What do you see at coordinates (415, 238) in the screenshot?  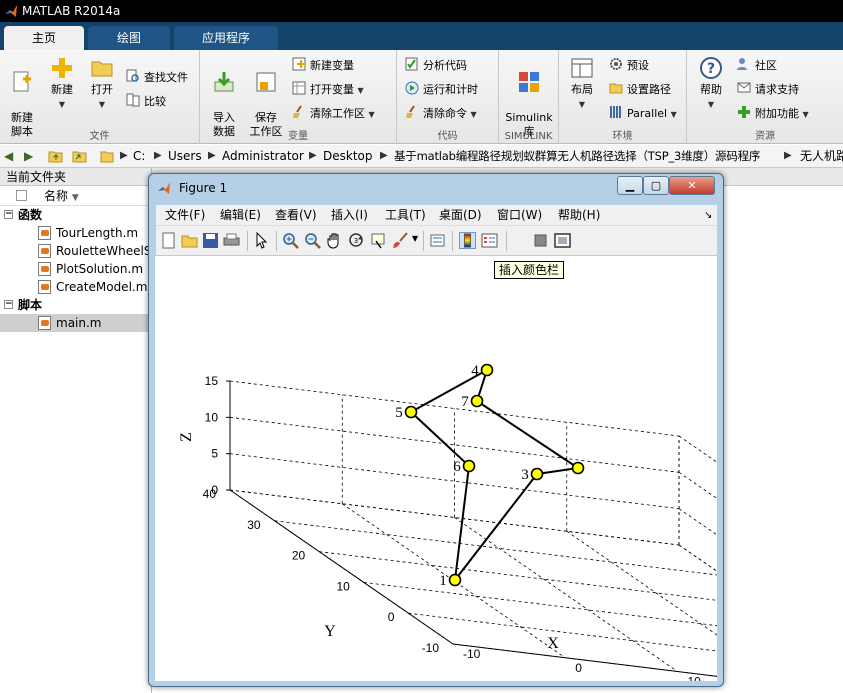 I see `brush-dropdown-icon: ▼` at bounding box center [415, 238].